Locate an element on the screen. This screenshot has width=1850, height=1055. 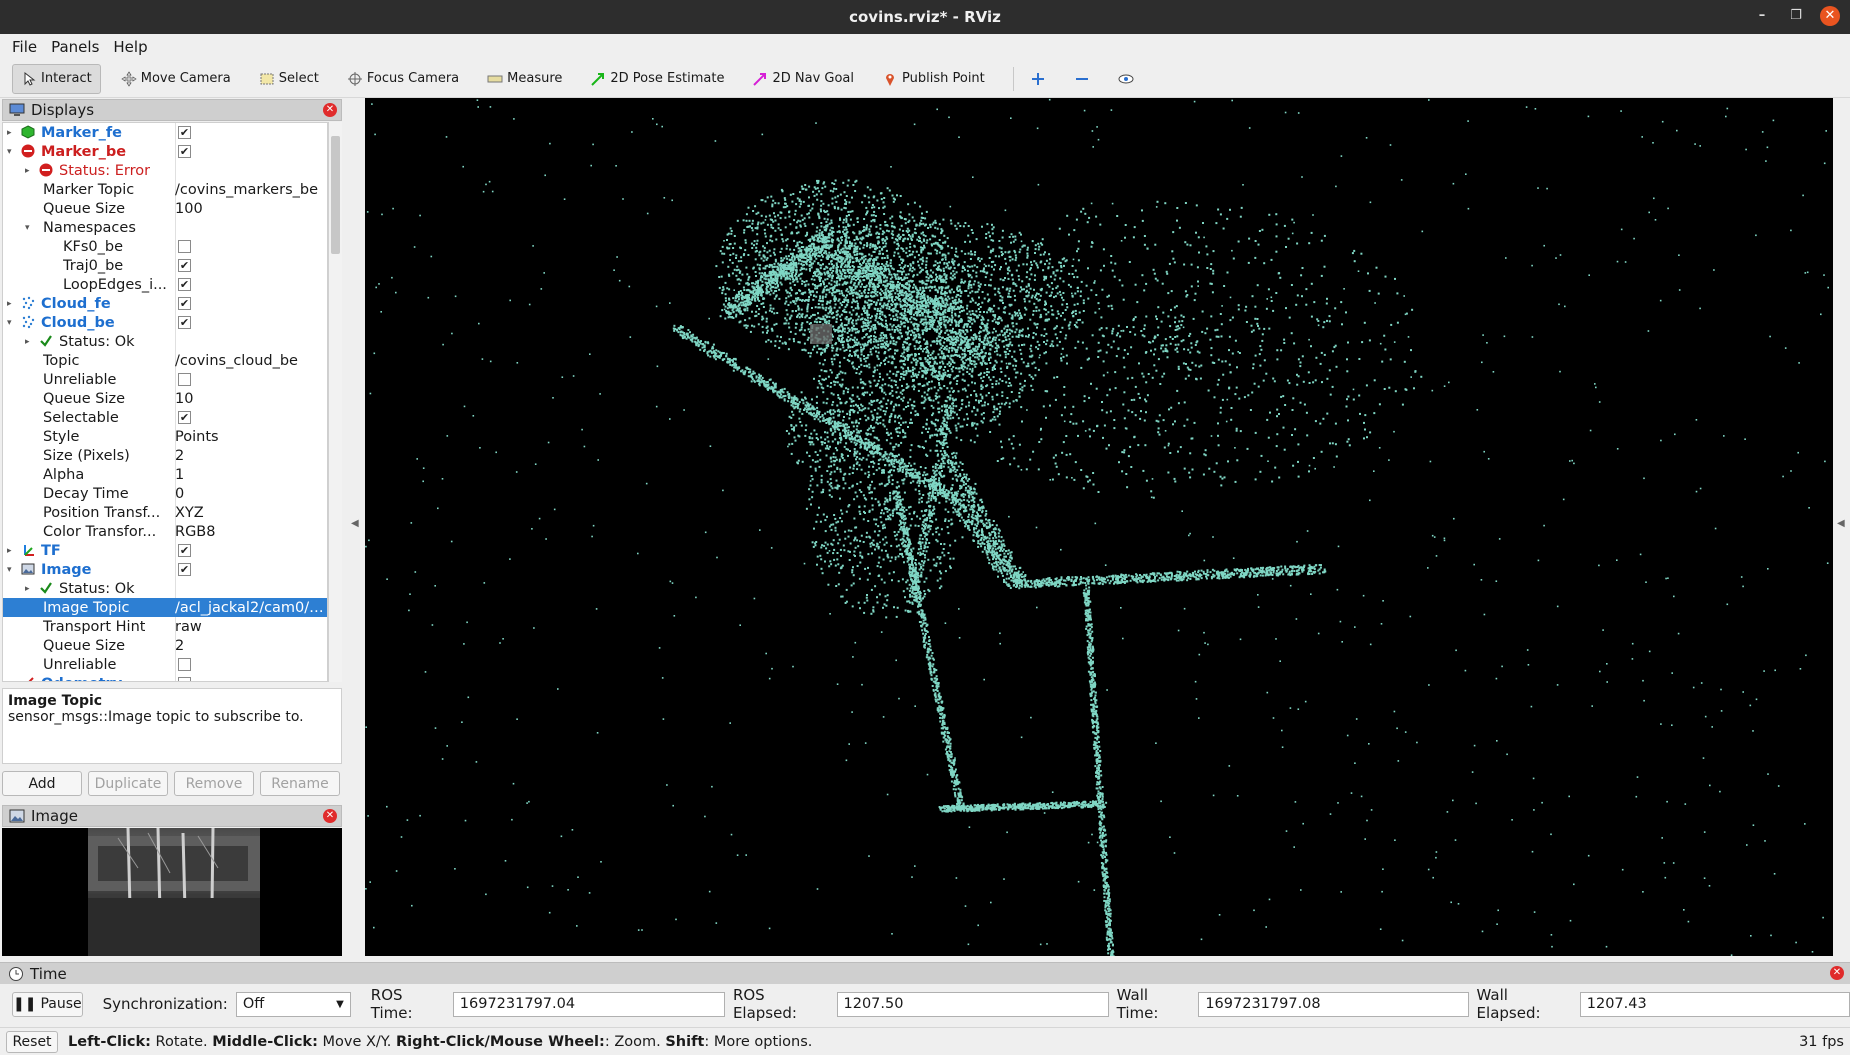
scrollbar-thumb is located at coordinates (335, 195).